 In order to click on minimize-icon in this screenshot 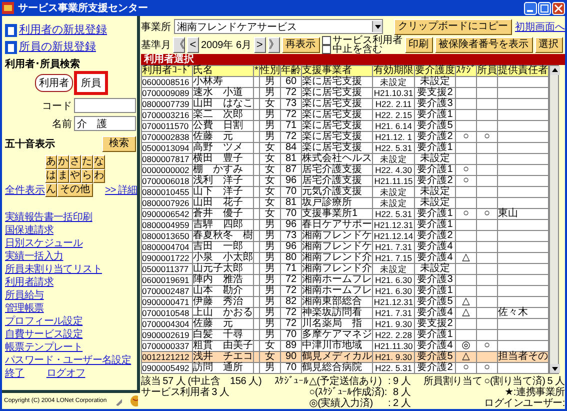, I will do `click(530, 8)`.